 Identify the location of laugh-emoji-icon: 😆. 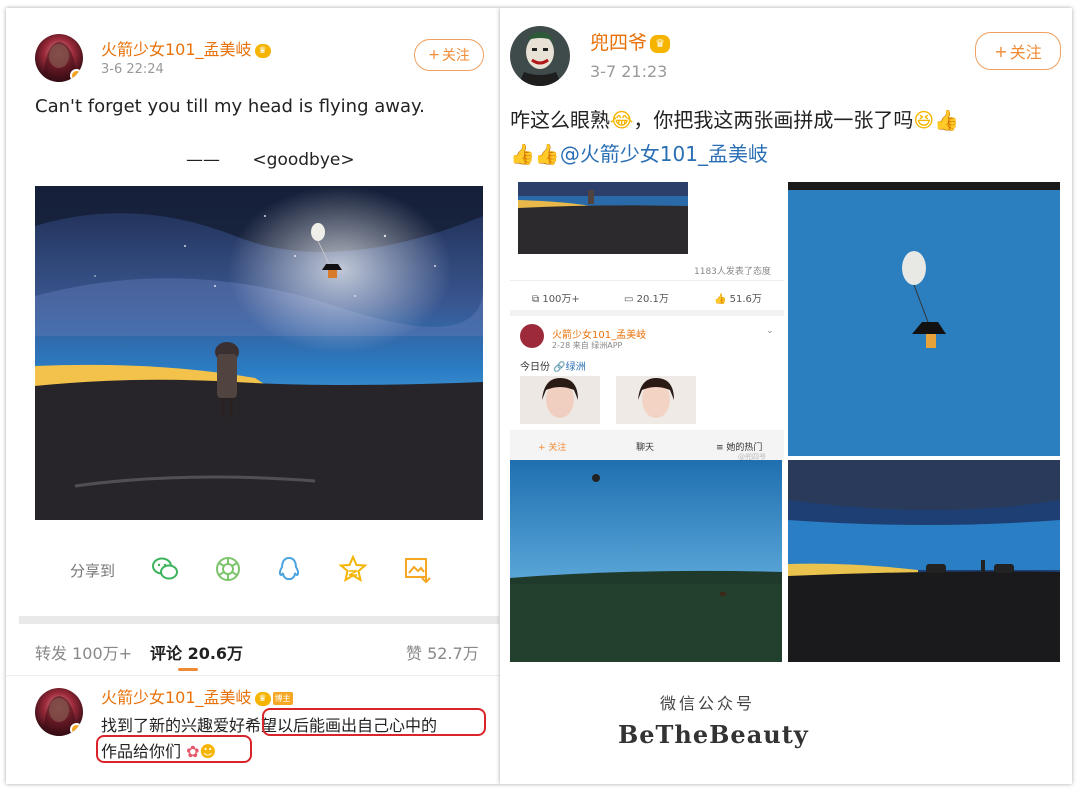
(924, 120).